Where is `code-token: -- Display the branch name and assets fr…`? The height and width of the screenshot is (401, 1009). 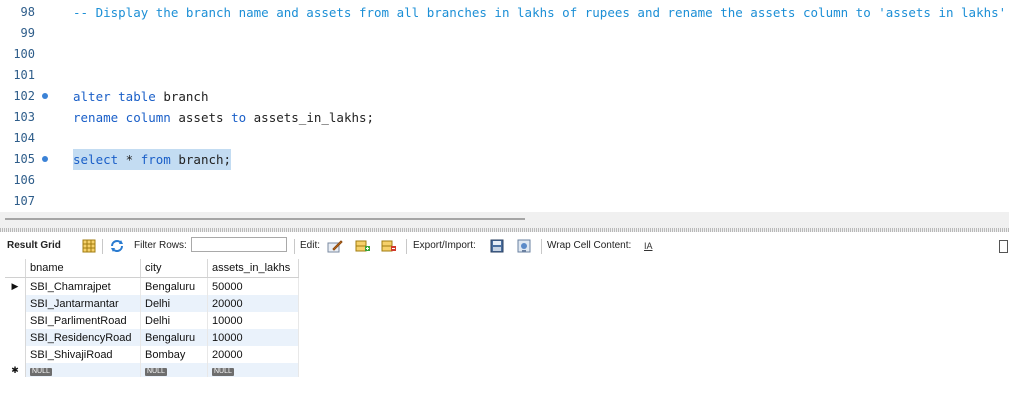
code-token: -- Display the branch name and assets fr… is located at coordinates (541, 12).